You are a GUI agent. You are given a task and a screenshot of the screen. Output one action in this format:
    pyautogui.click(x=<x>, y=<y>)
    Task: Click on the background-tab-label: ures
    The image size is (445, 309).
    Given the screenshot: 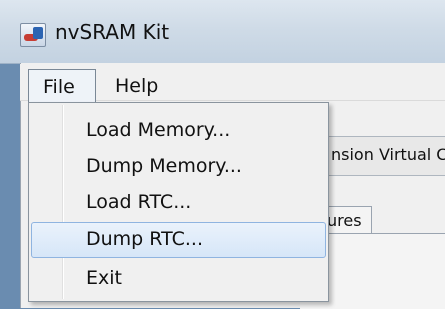 What is the action you would take?
    pyautogui.click(x=344, y=220)
    